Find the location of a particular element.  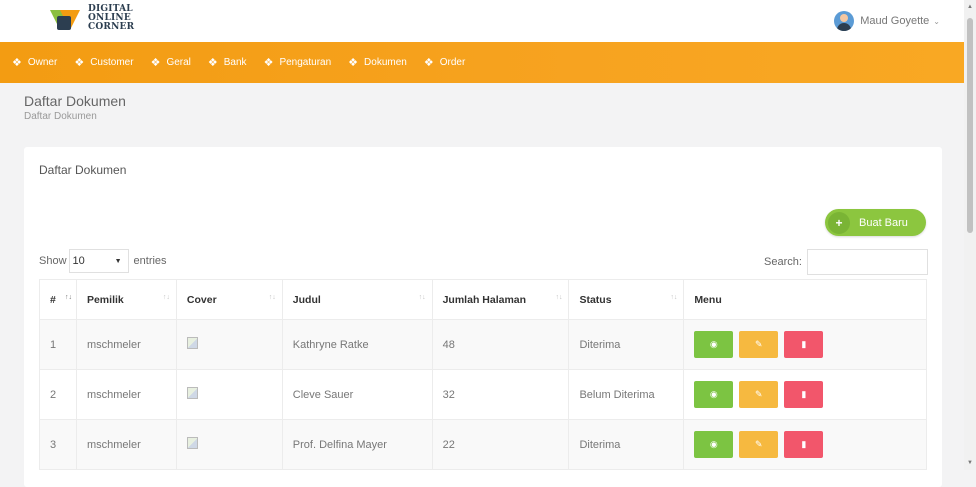

cell-number: 3 is located at coordinates (58, 444).